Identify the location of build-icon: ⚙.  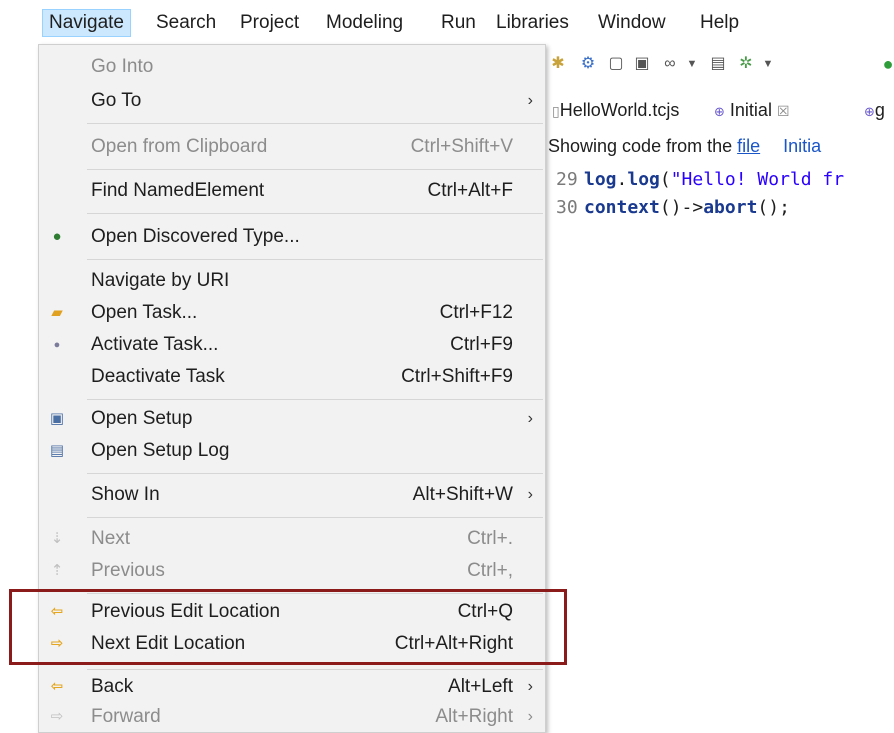
(588, 64).